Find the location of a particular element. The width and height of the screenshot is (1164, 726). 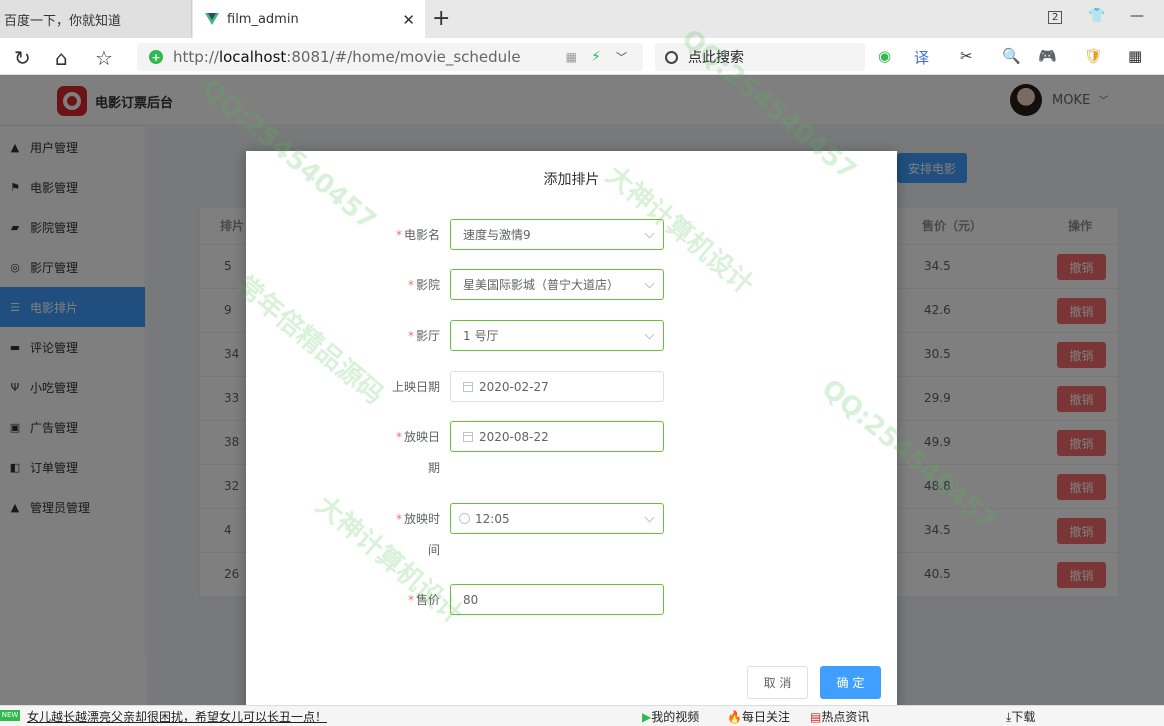

hot-news-link: ▤热点资讯 is located at coordinates (839, 716).